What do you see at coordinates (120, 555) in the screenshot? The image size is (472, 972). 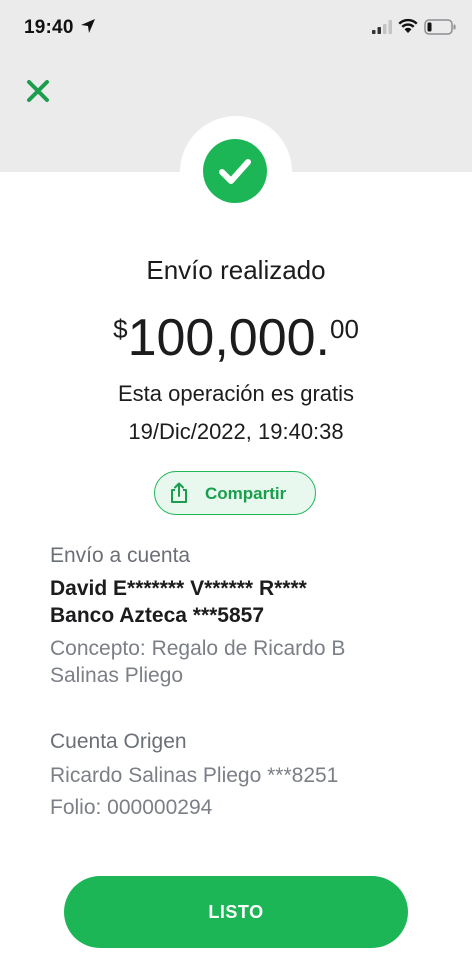 I see `destination-label: Envío a cuenta` at bounding box center [120, 555].